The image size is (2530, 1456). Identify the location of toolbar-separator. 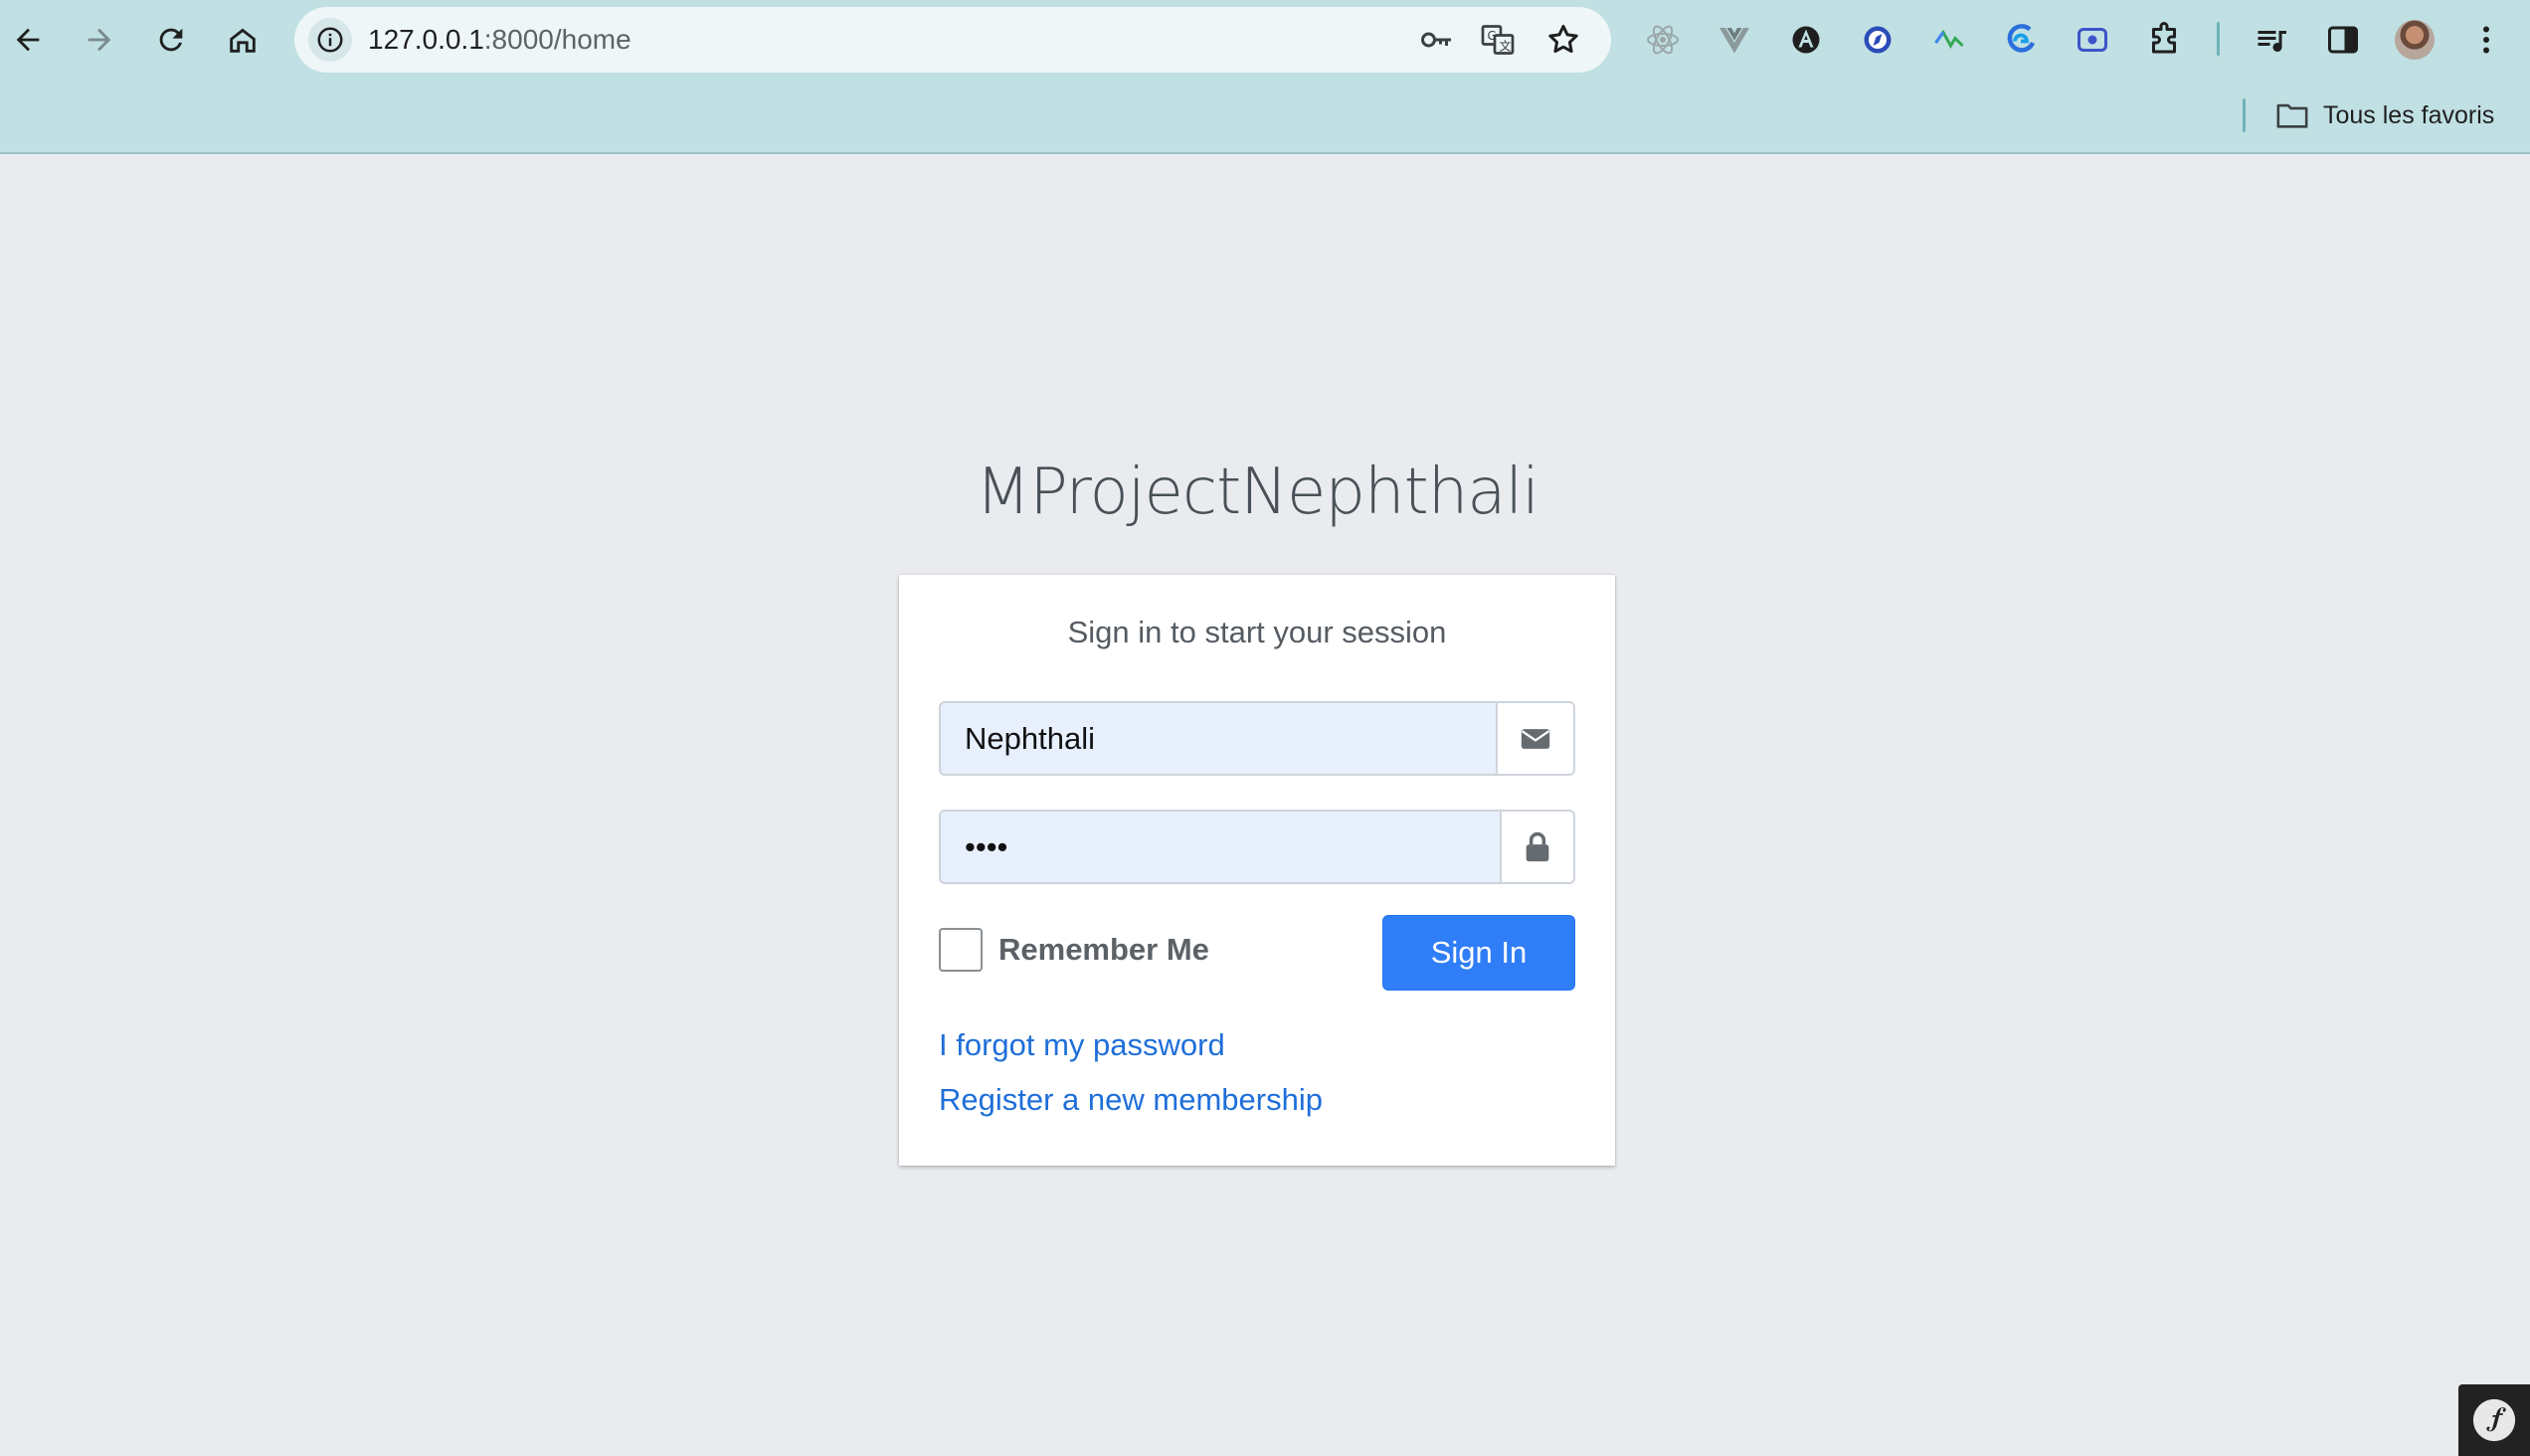
(2218, 39).